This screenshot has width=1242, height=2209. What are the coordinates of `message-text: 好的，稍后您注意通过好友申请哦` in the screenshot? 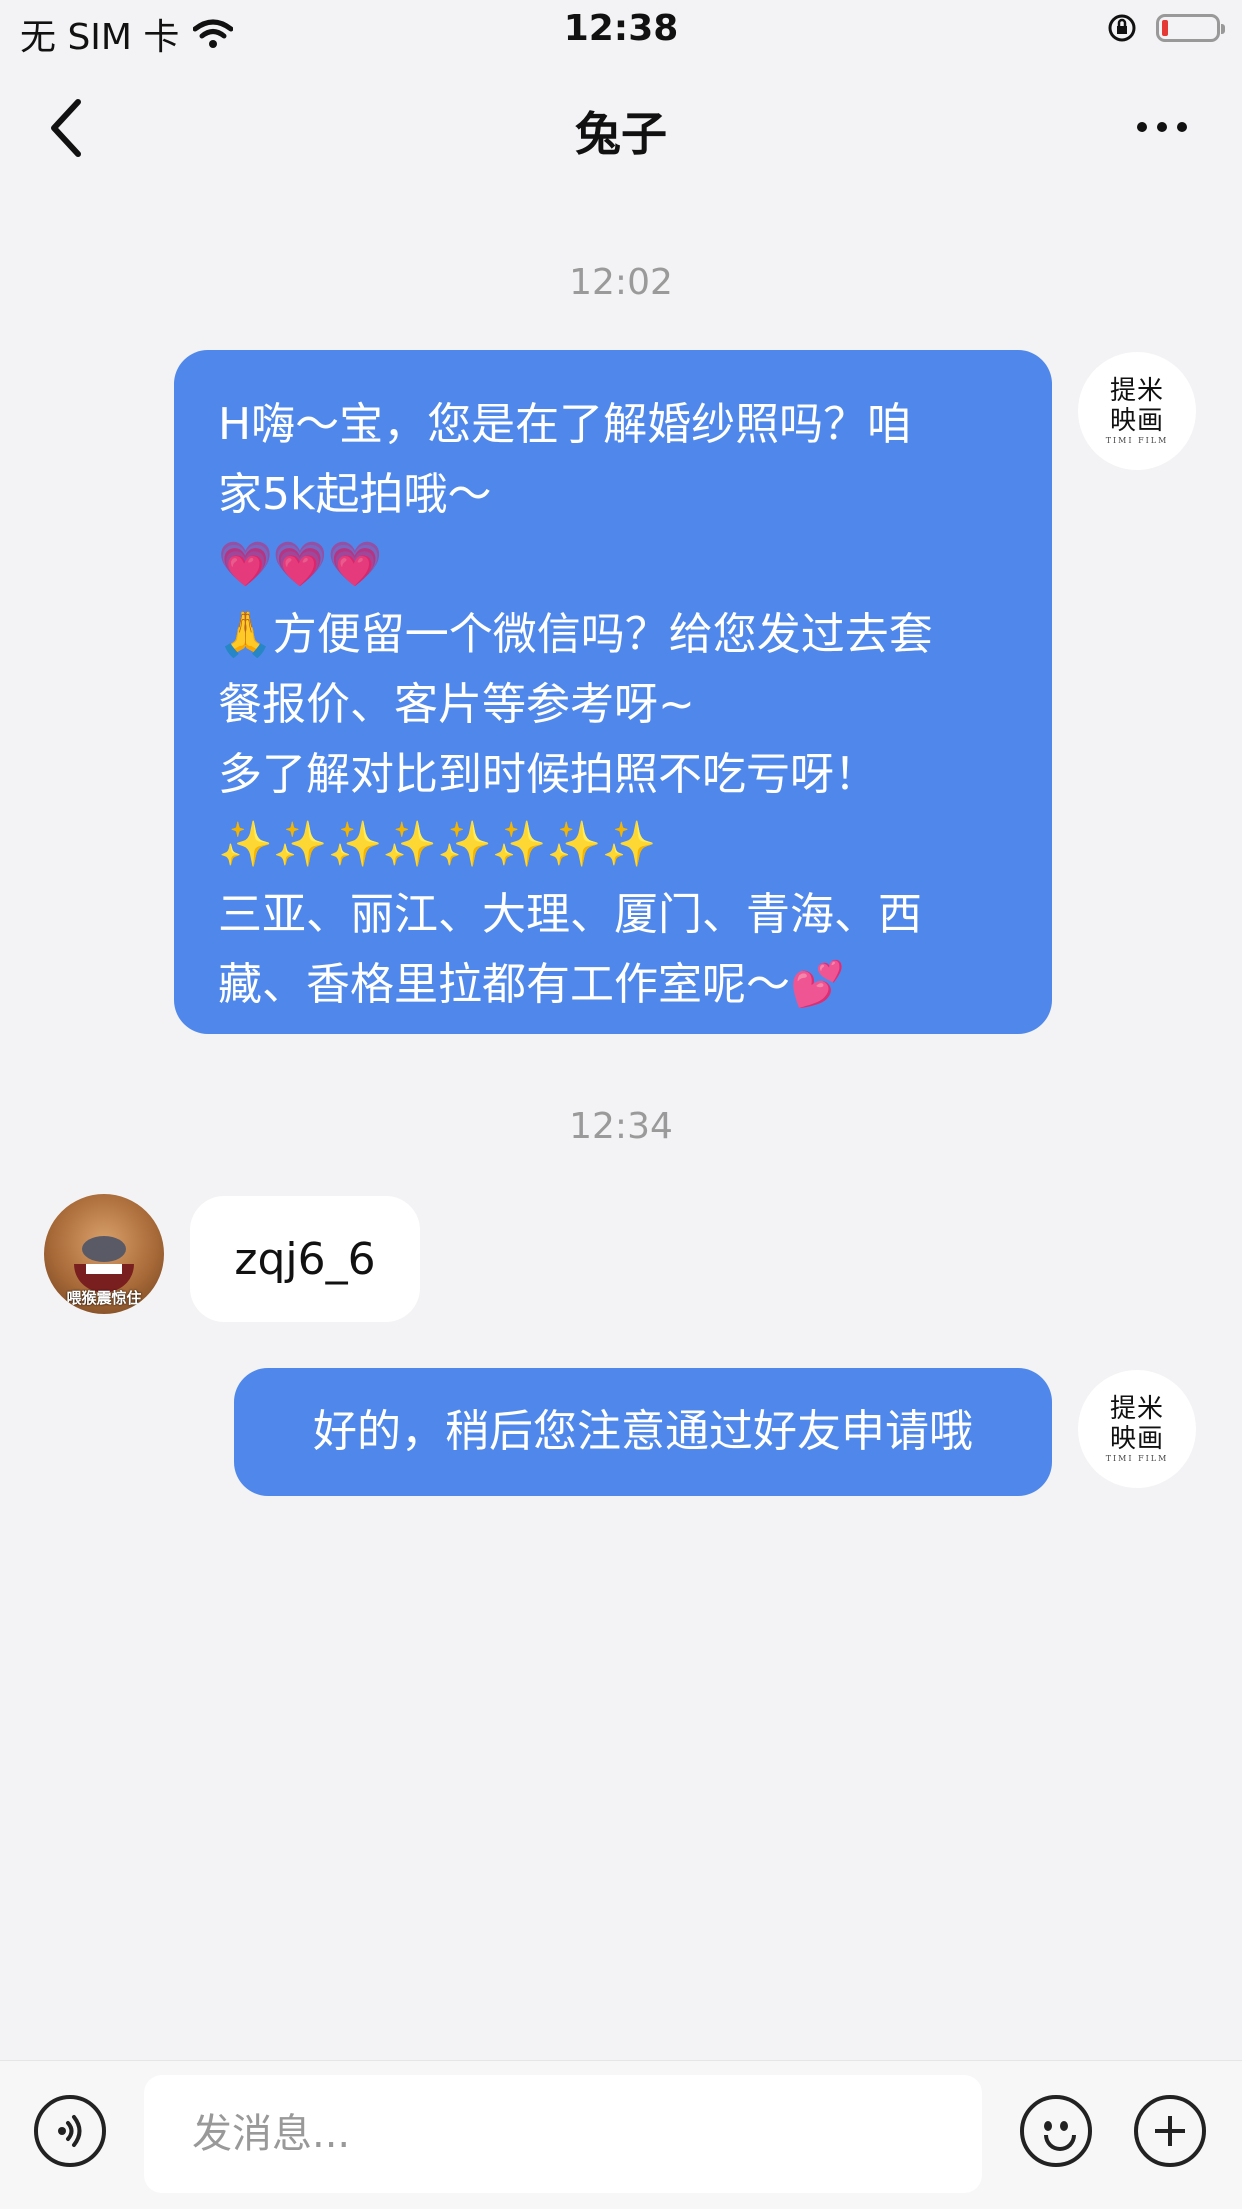 It's located at (643, 1431).